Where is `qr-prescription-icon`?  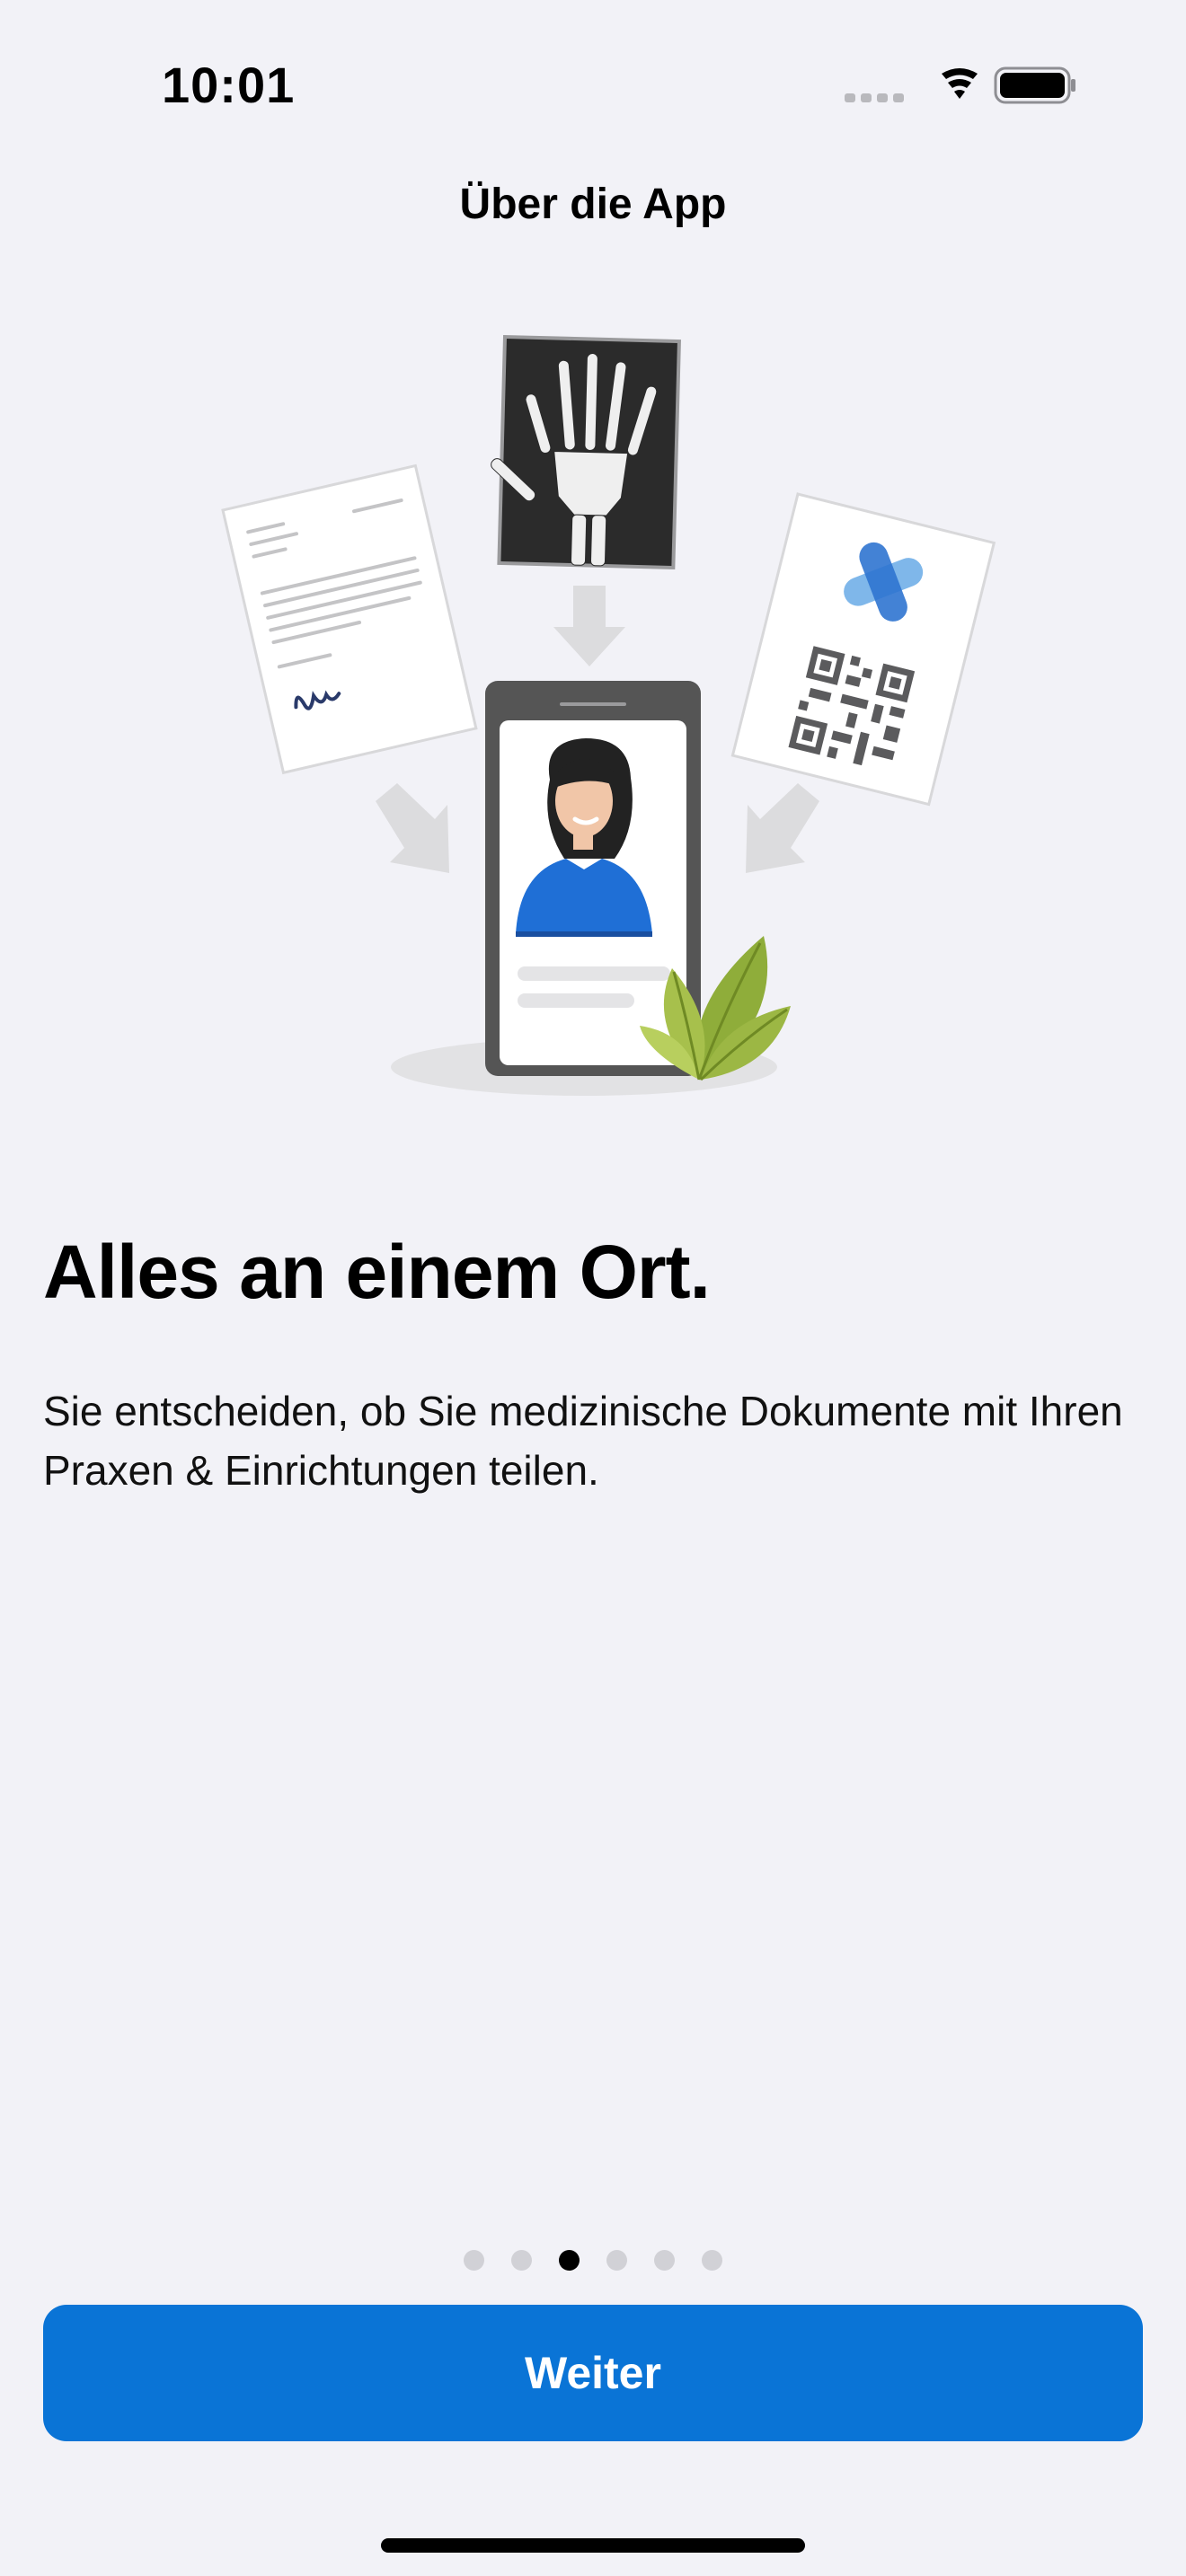 qr-prescription-icon is located at coordinates (863, 649).